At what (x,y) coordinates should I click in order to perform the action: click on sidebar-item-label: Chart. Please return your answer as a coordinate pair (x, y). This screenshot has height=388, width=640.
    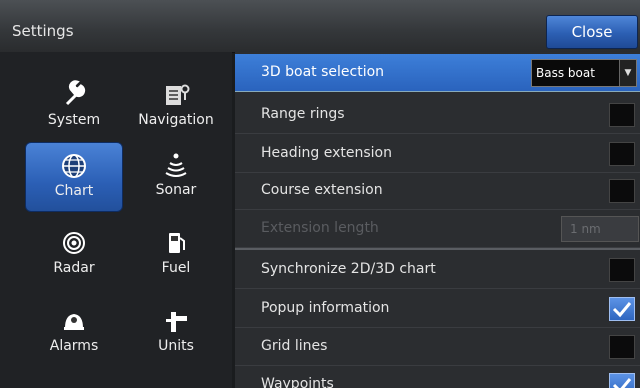
    Looking at the image, I should click on (74, 191).